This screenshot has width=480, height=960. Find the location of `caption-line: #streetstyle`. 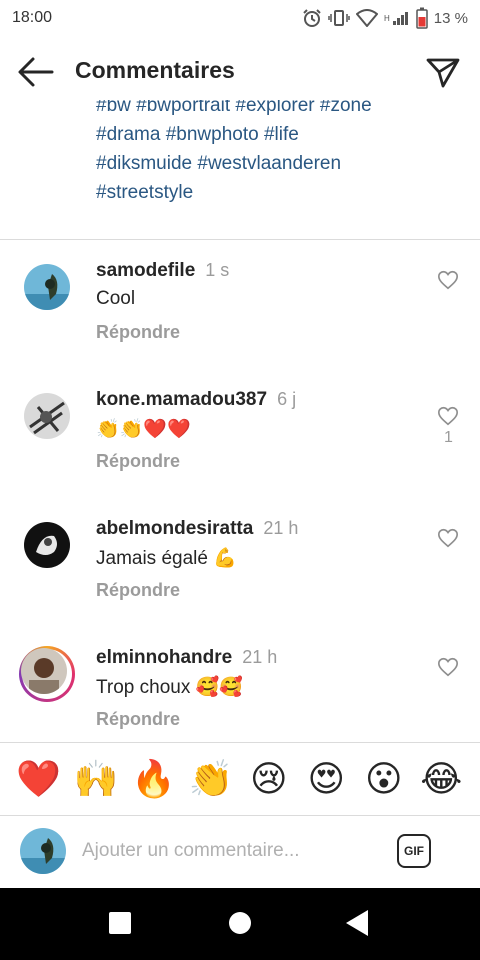

caption-line: #streetstyle is located at coordinates (276, 192).